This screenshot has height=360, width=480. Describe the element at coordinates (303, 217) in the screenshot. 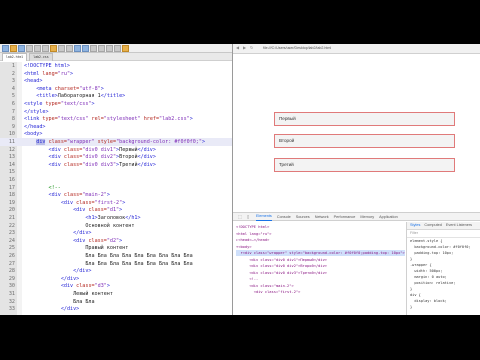

I see `tab-sources: Sources` at that location.